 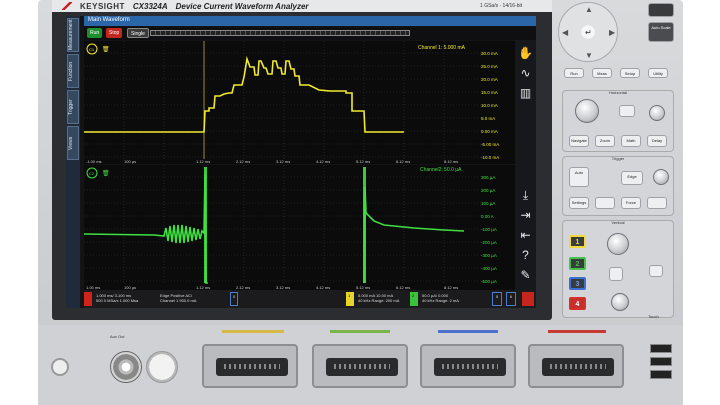 I want to click on ch2-status-info: 50.0 µA/ 0.000 40 kHz Range: 2 mA, so click(x=447, y=299).